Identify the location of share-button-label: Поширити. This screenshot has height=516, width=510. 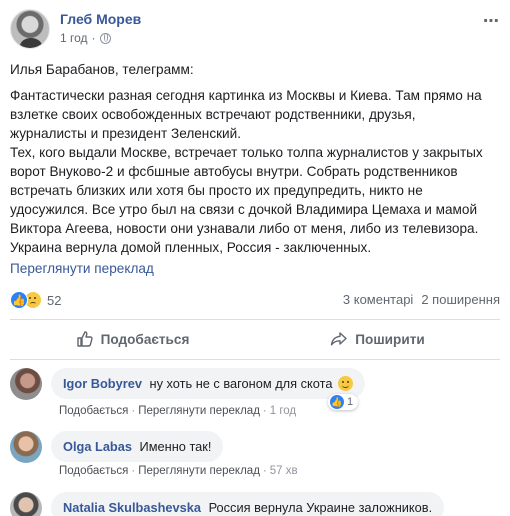
(390, 339).